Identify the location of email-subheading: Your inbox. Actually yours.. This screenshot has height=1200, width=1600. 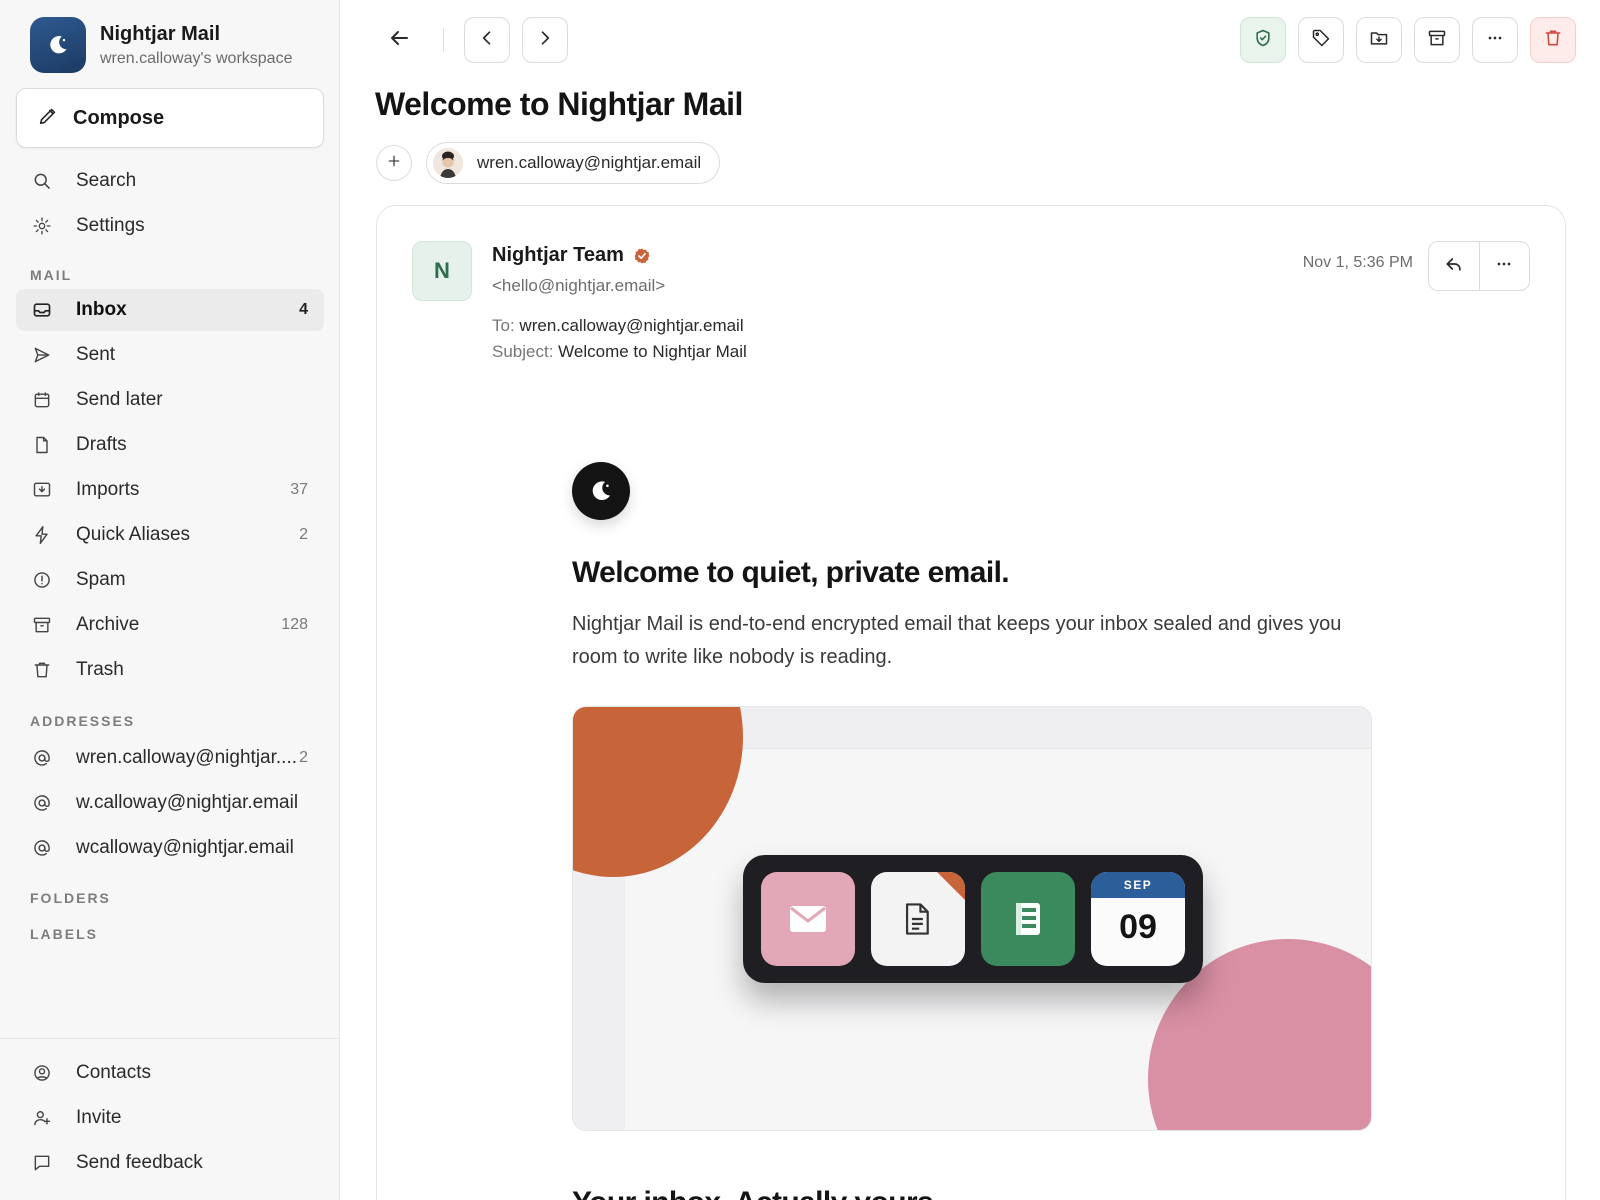
(756, 1193).